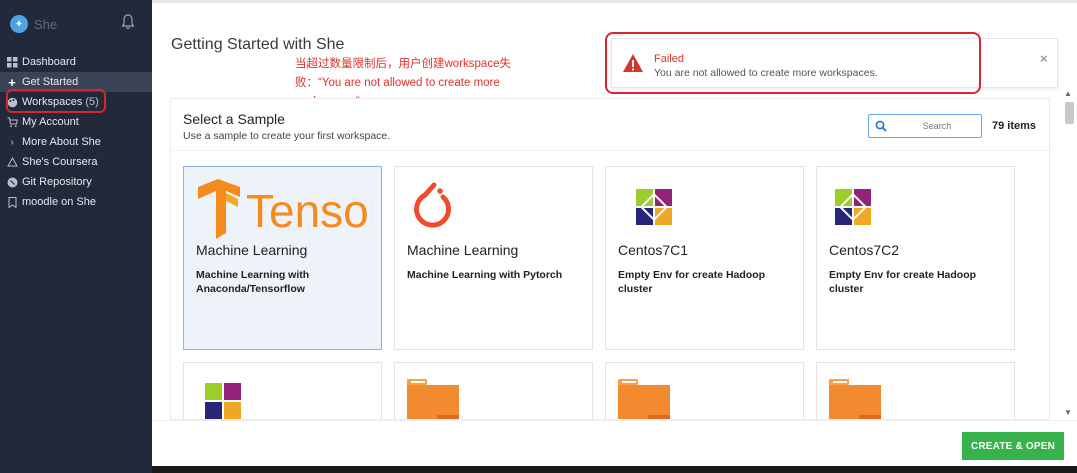 The width and height of the screenshot is (1077, 473). Describe the element at coordinates (50, 82) in the screenshot. I see `sidebar-item-label: Get Started` at that location.